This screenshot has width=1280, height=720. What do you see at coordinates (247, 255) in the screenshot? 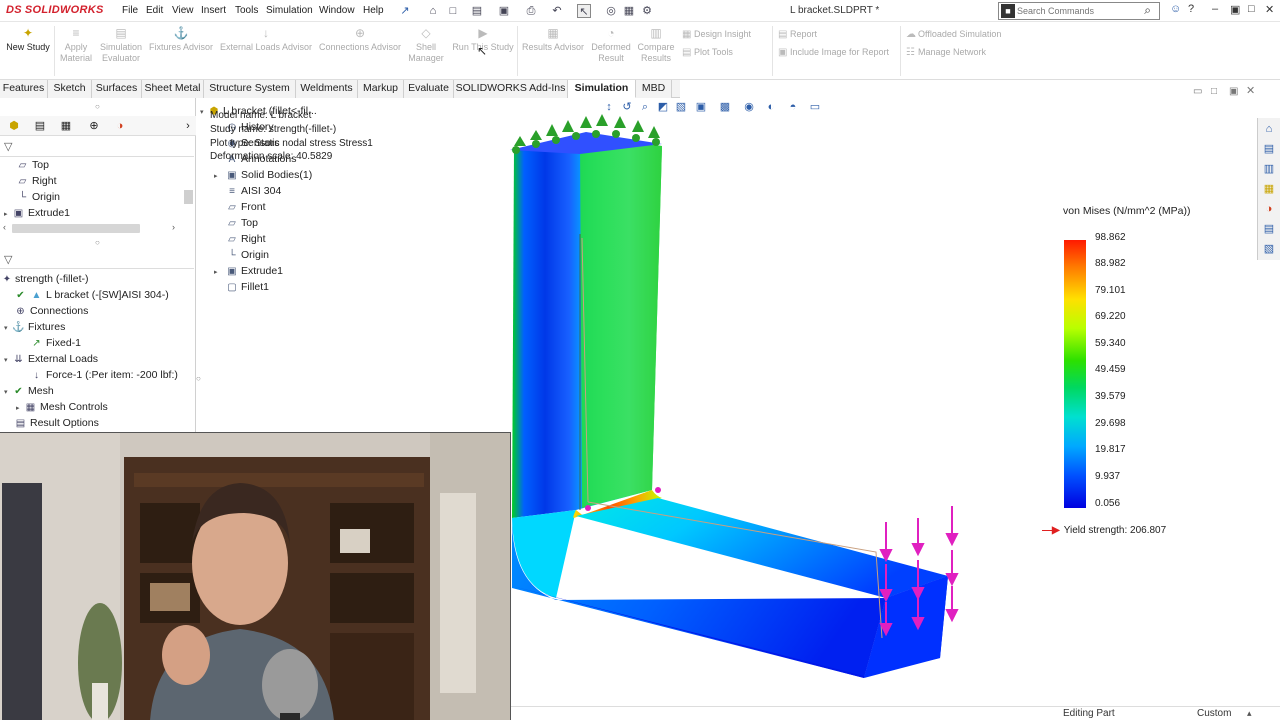
I see `flyout-tree-origin: └ Origin` at bounding box center [247, 255].